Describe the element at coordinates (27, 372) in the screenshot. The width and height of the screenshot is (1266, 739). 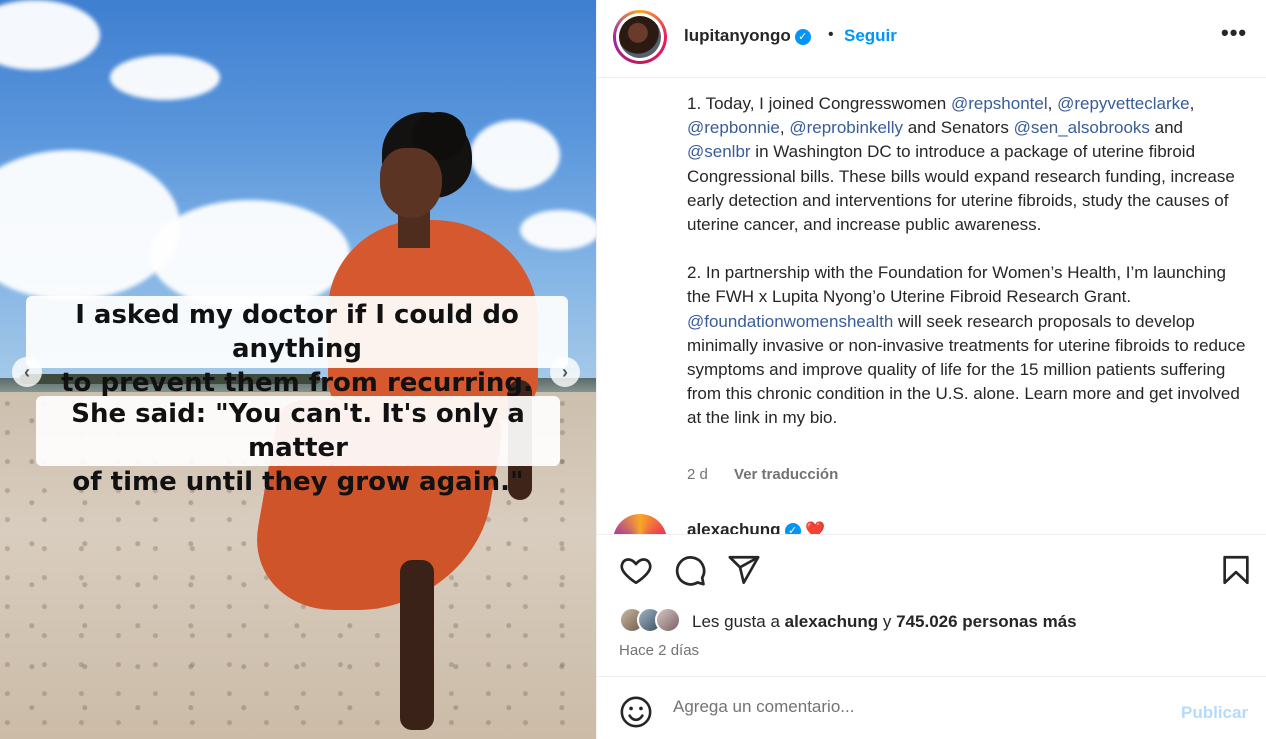
I see `carousel-prev-button: ‹` at that location.